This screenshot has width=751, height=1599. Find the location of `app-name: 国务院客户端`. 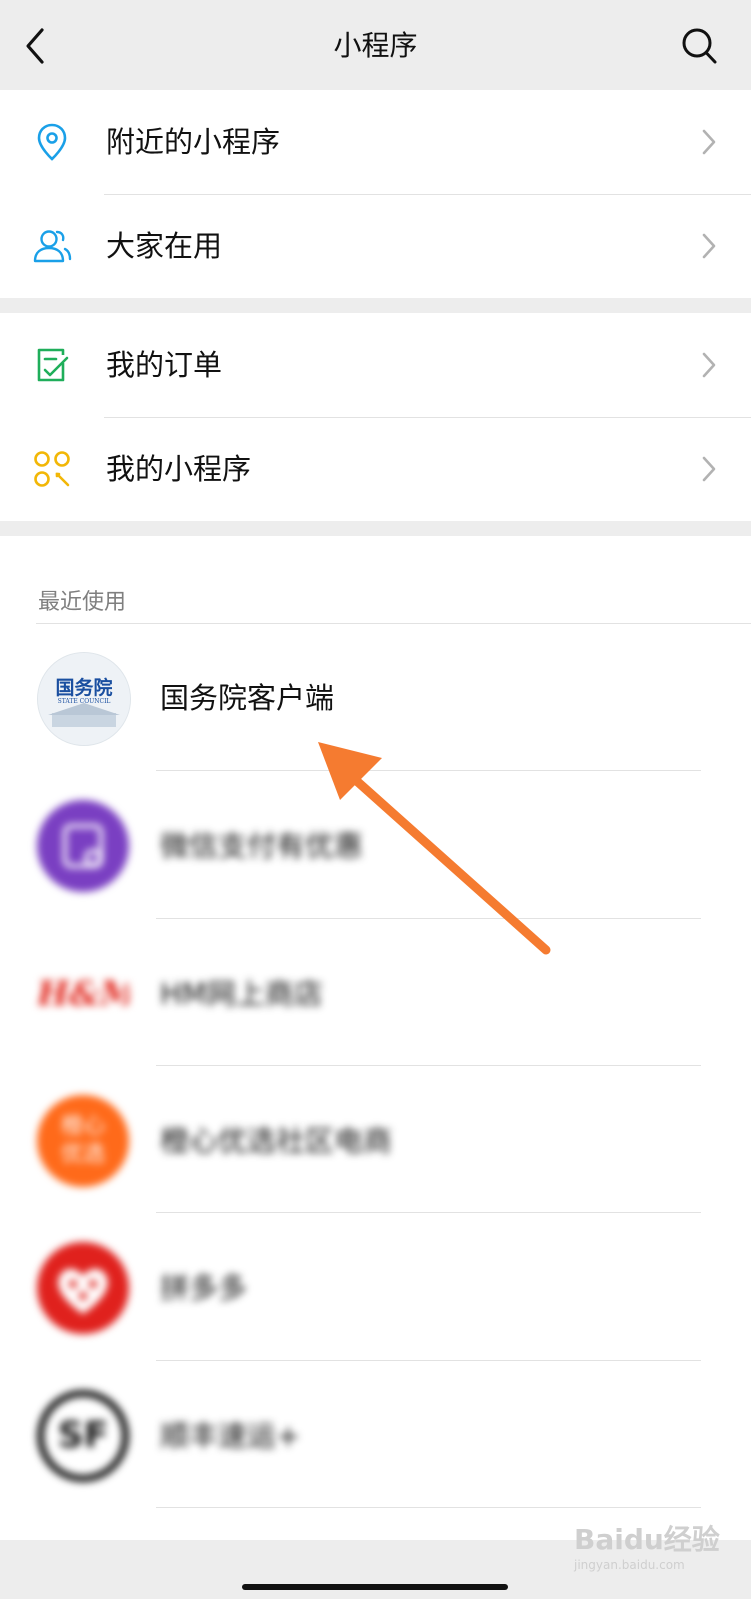

app-name: 国务院客户端 is located at coordinates (247, 698).